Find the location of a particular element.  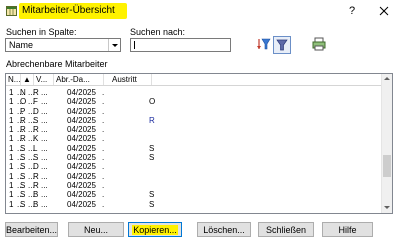

filter-button is located at coordinates (282, 45).